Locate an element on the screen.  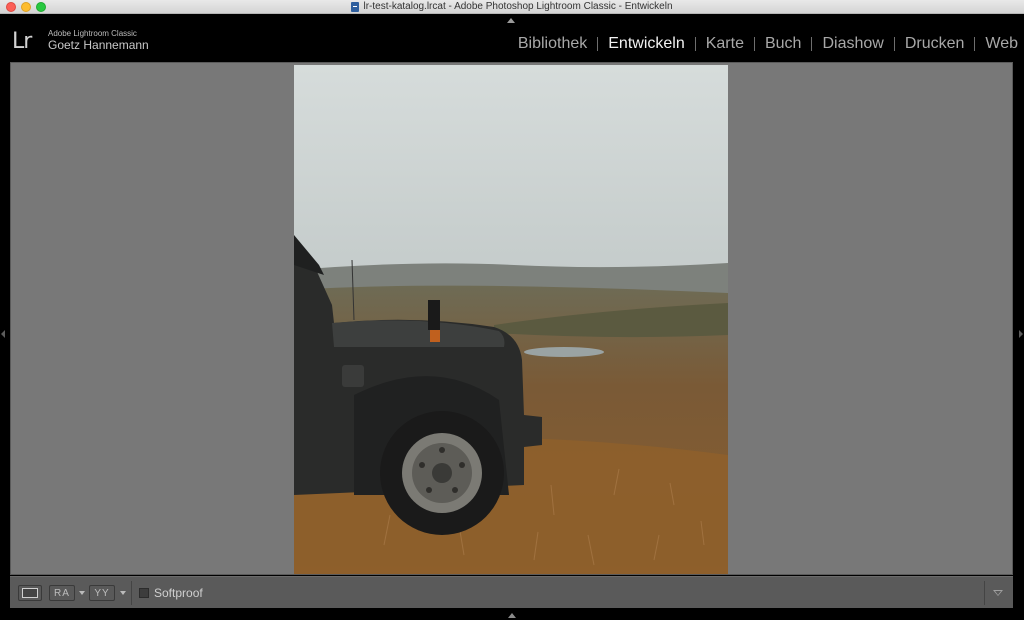
module-entwickeln: Entwickeln is located at coordinates (646, 44).